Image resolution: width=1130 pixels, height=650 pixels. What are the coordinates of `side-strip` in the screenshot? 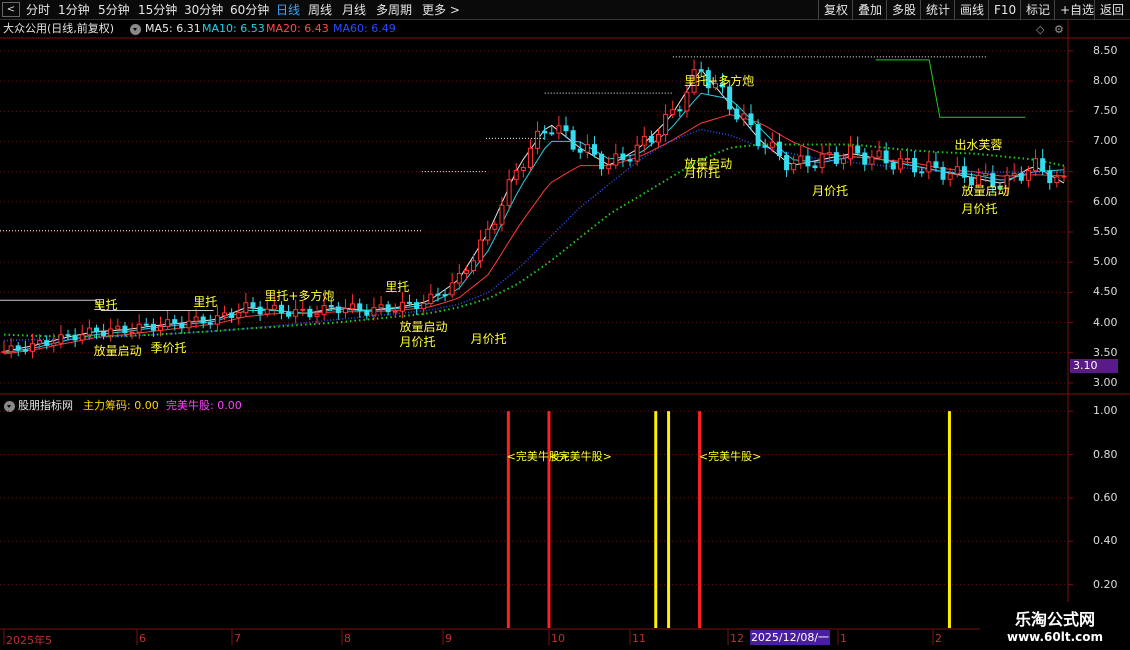 It's located at (1124, 206).